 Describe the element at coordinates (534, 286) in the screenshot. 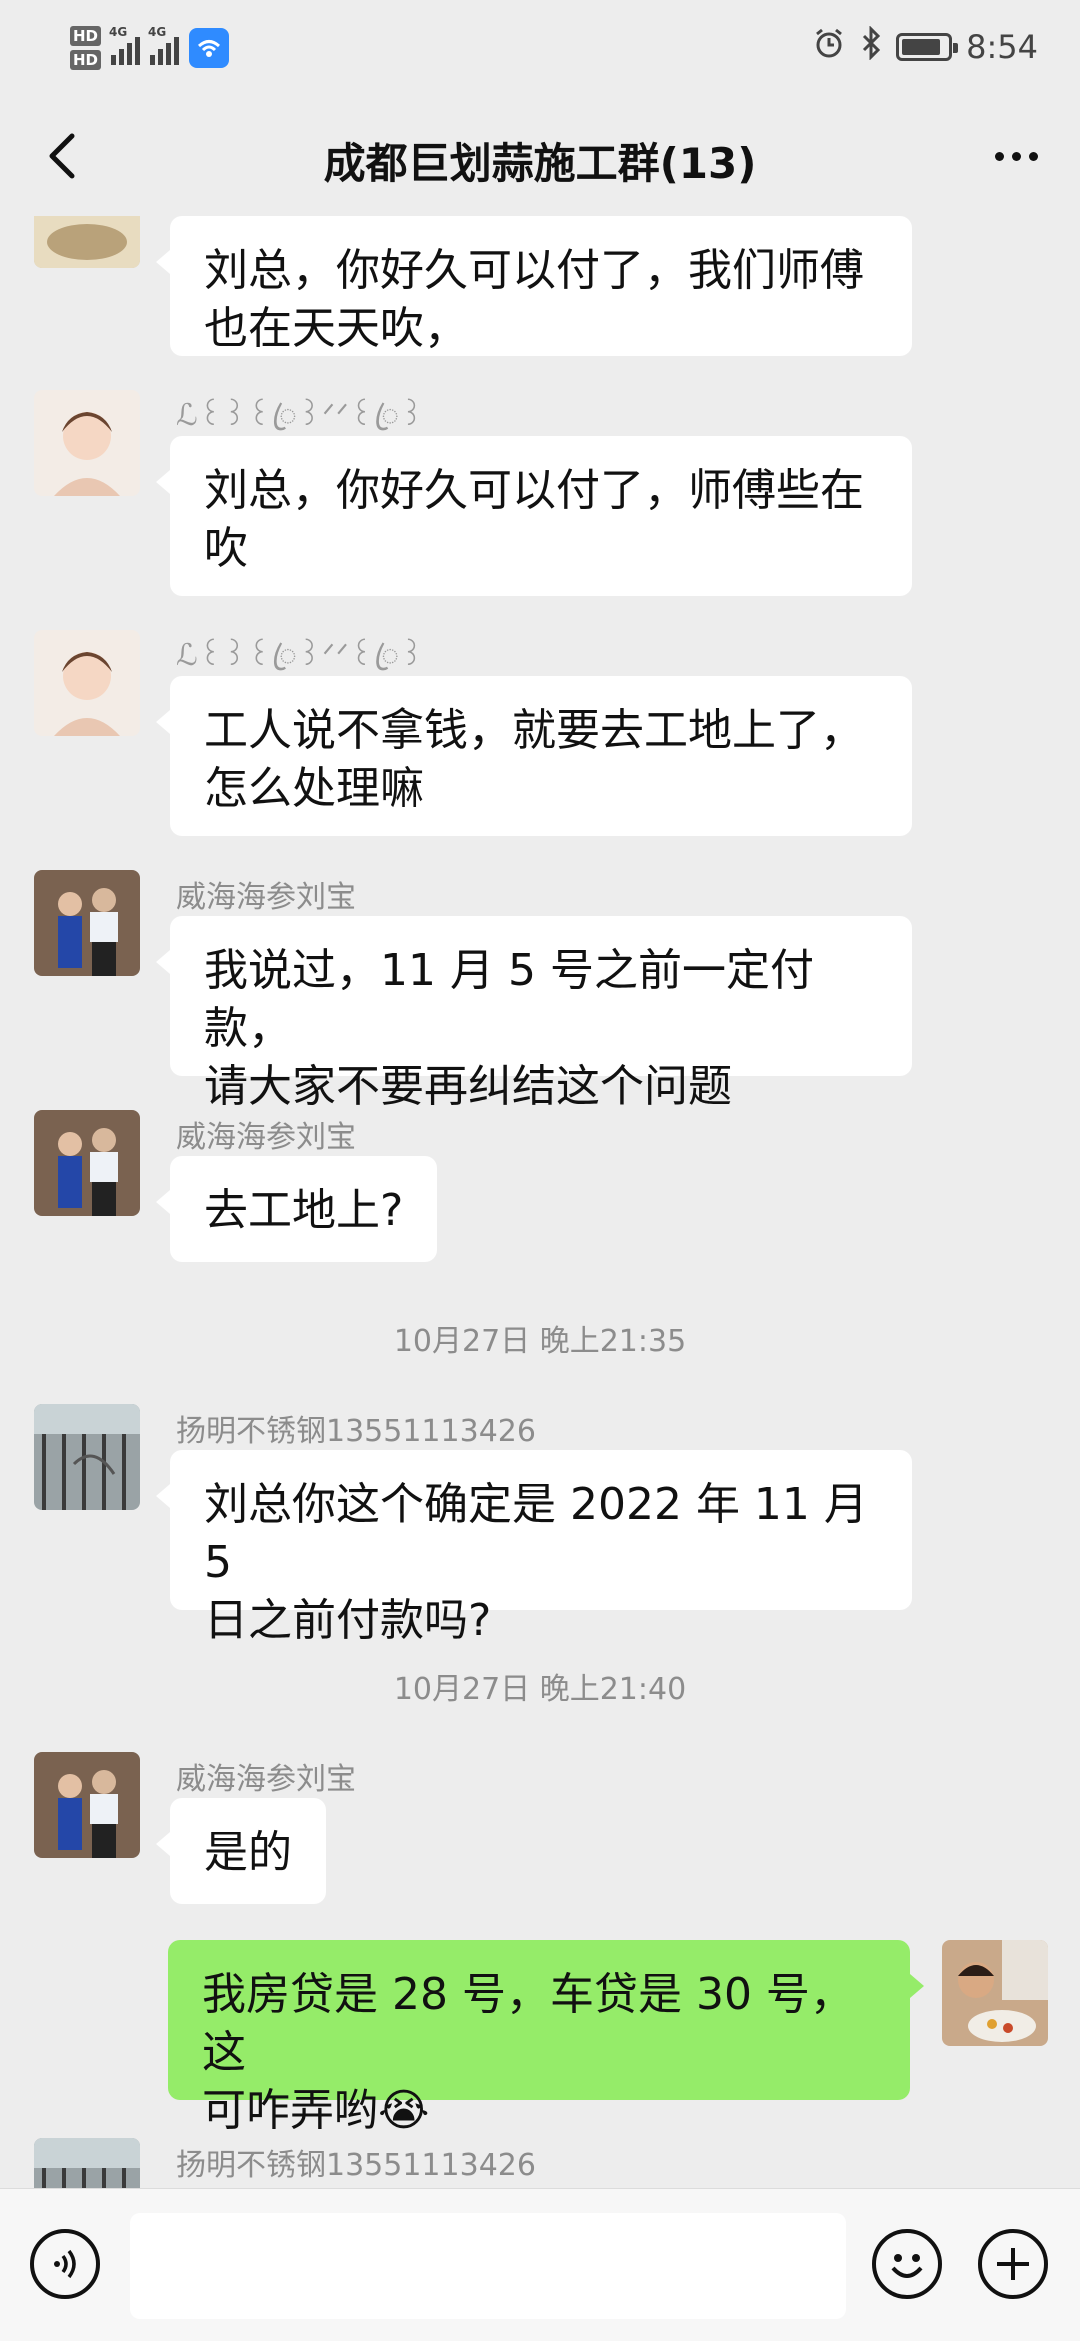

I see `message-bubble: 刘总，你好久可以付了，我们师傅 也在天天吹，` at that location.